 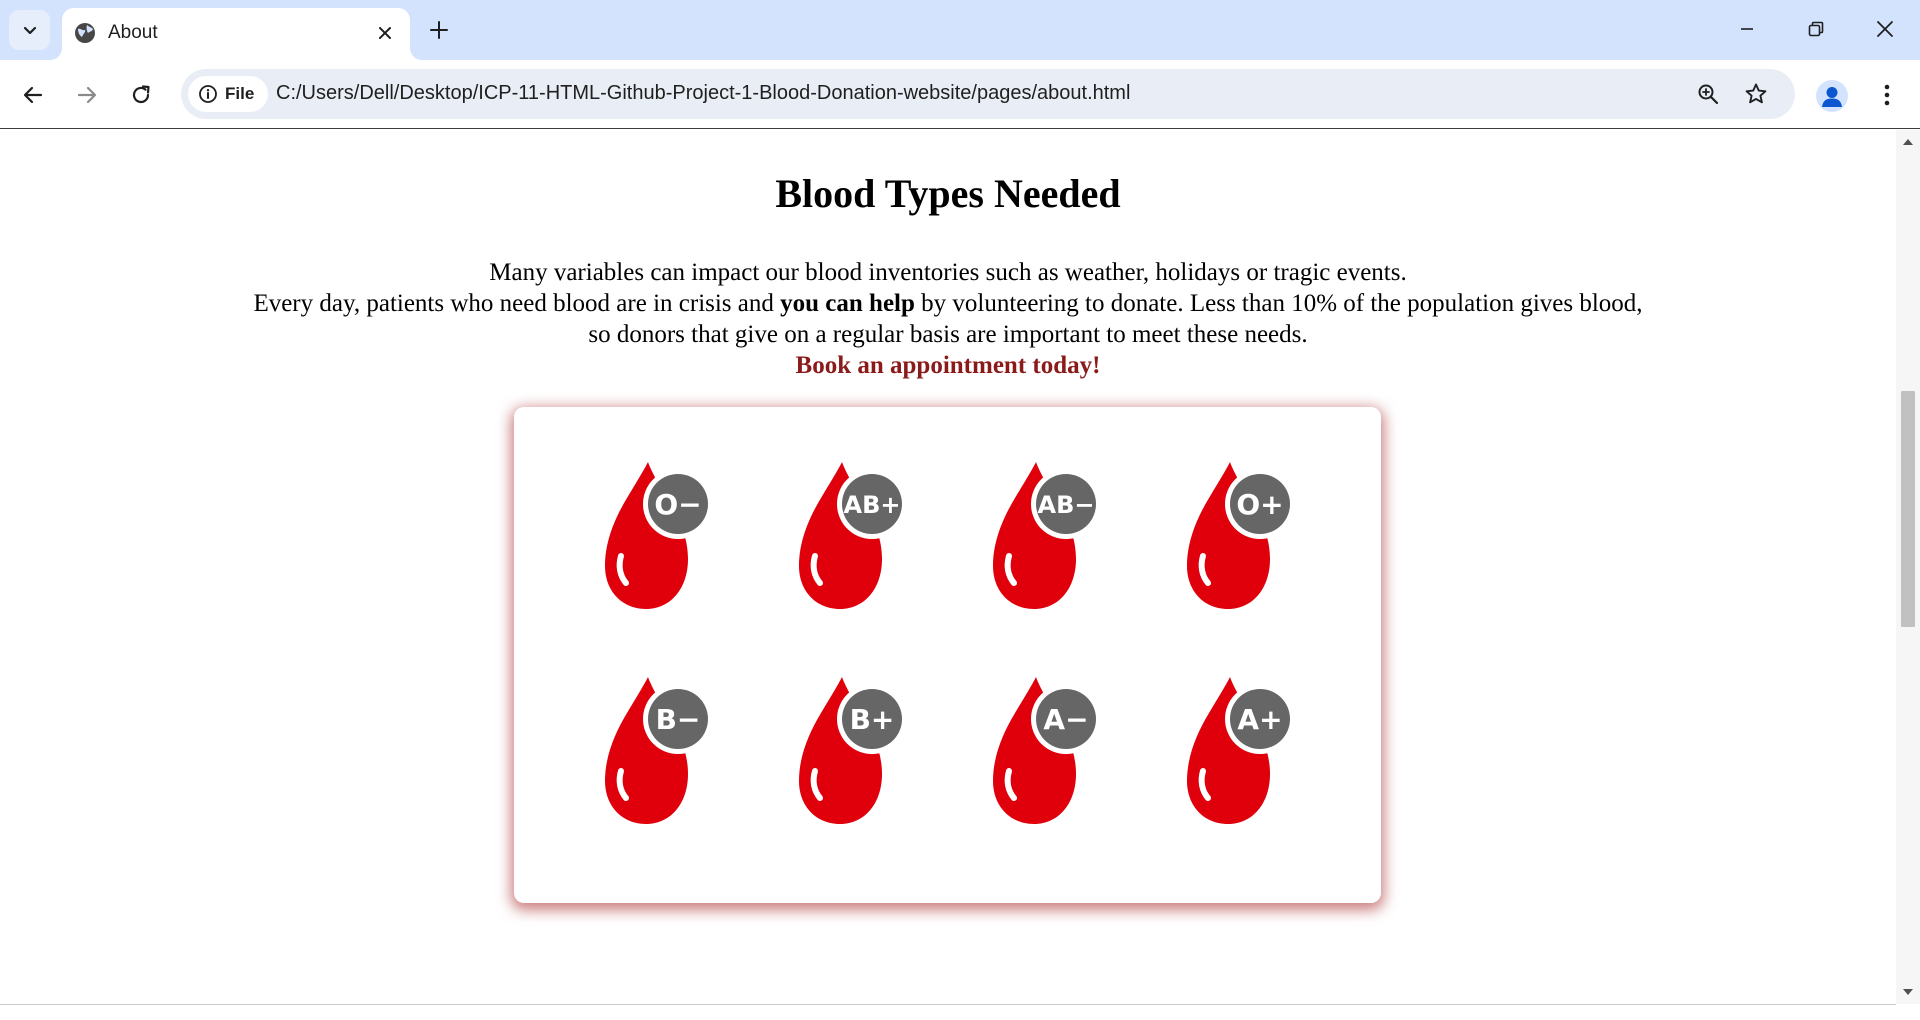 I want to click on chevron-down-icon, so click(x=29, y=30).